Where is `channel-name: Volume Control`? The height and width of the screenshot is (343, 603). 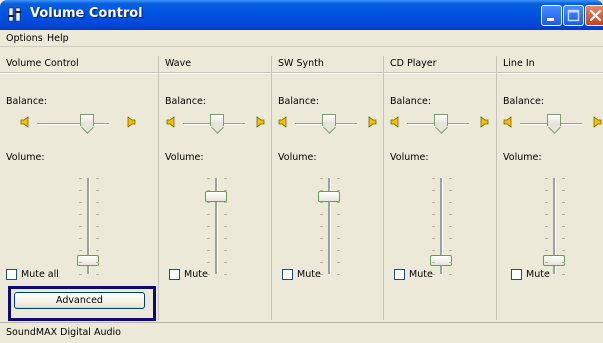 channel-name: Volume Control is located at coordinates (42, 63).